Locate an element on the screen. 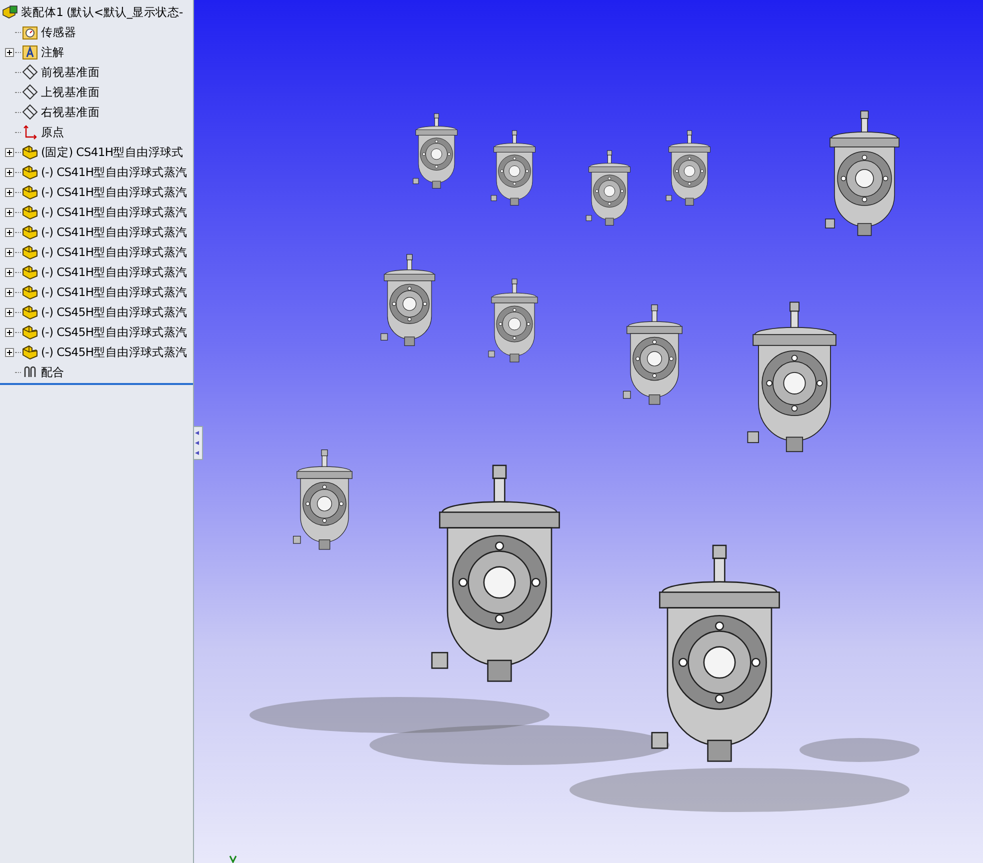  paperclip-icon is located at coordinates (30, 372).